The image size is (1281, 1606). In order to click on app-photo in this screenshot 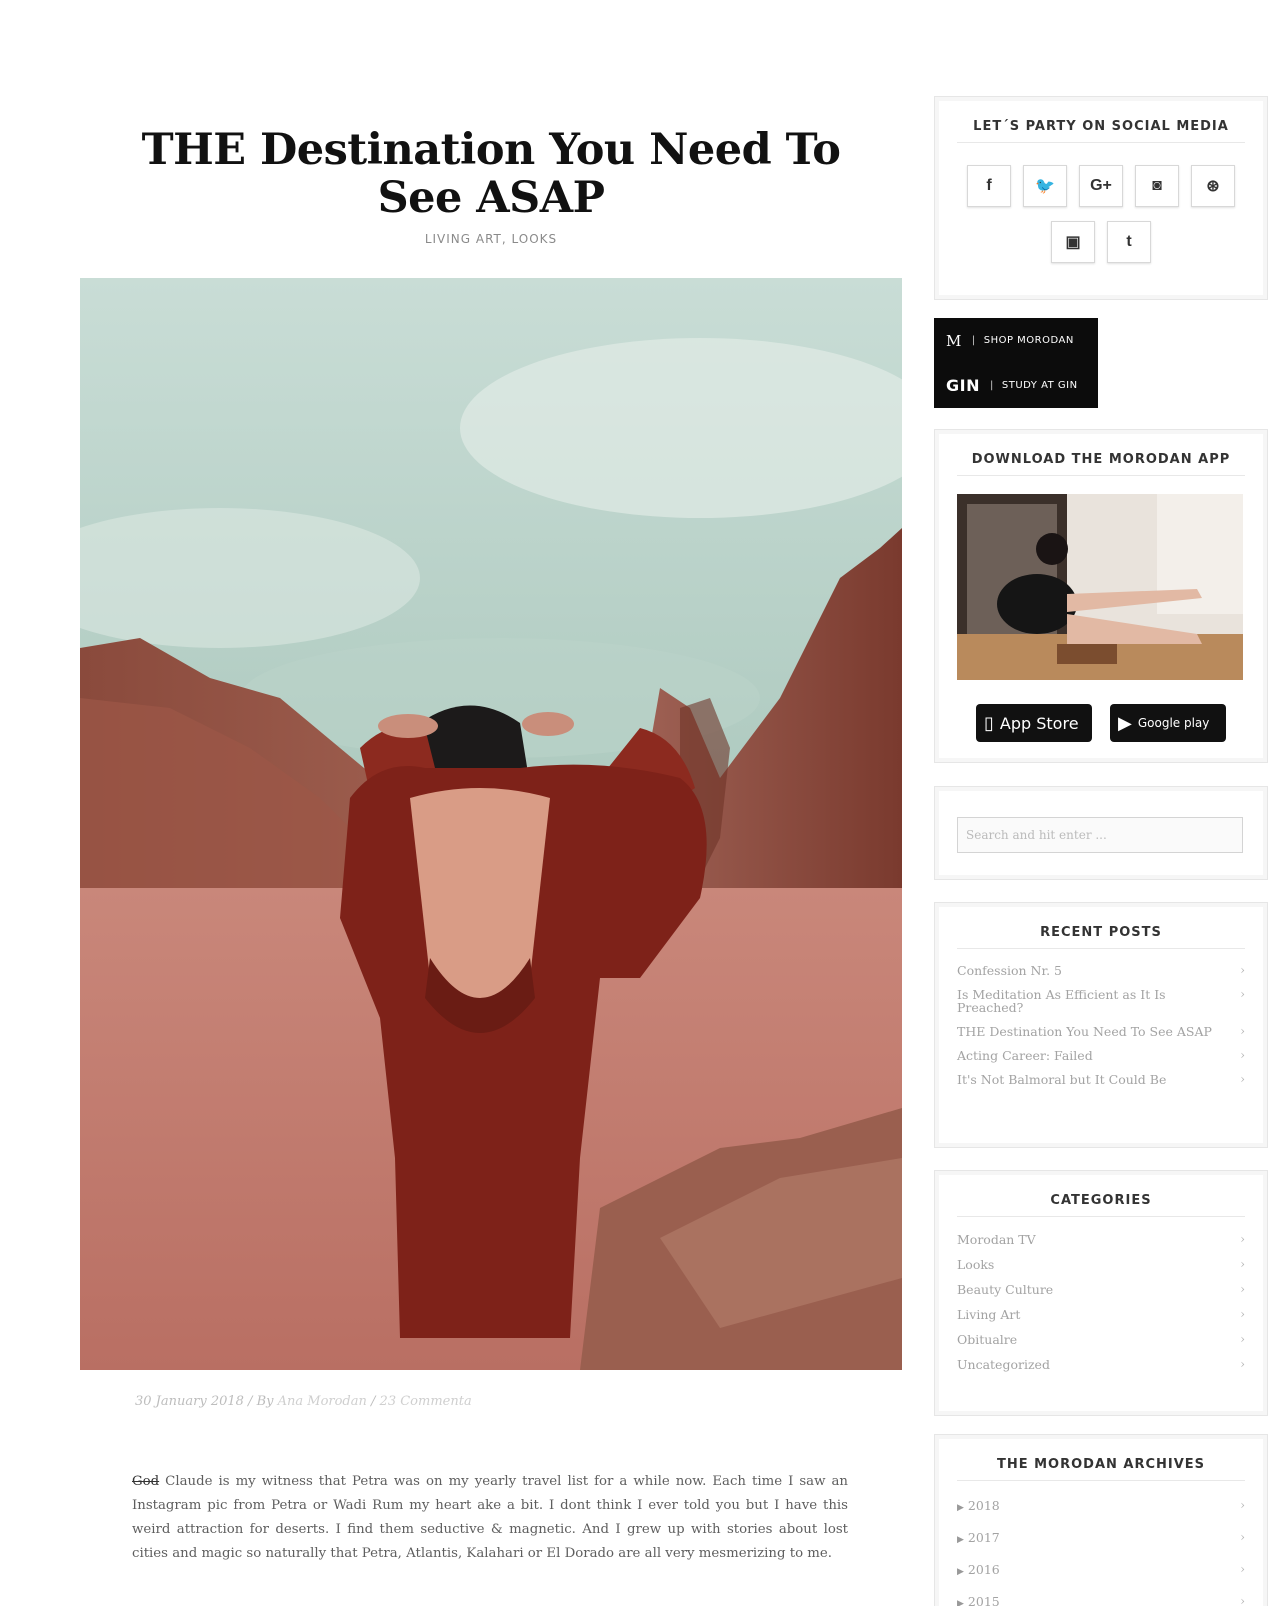, I will do `click(1100, 587)`.